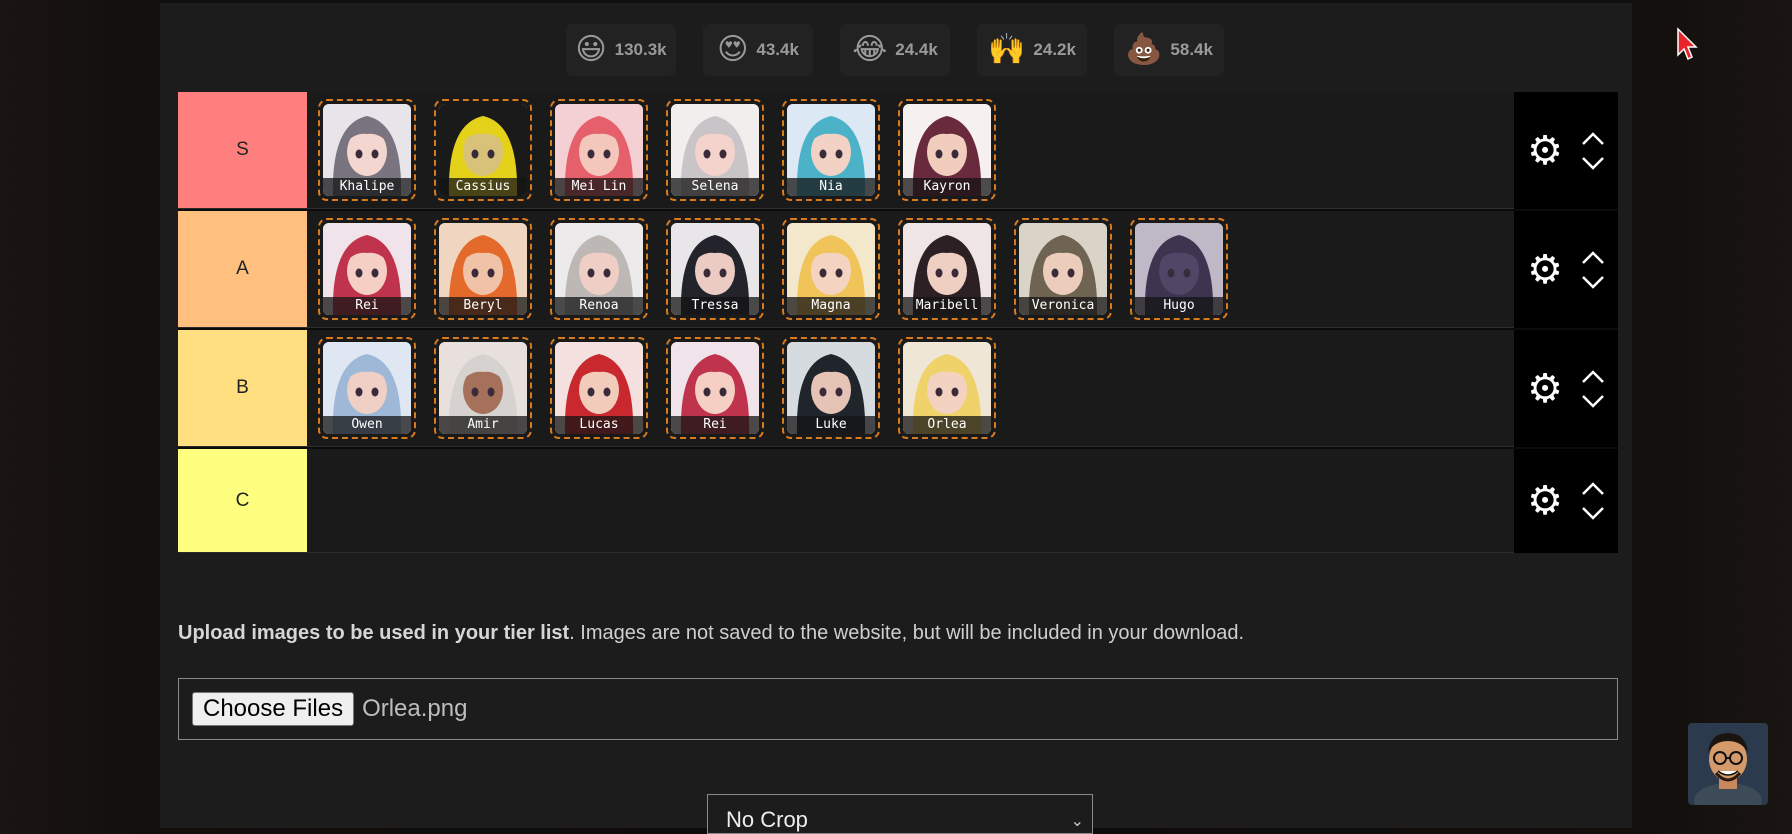  I want to click on reaction-count: 130.3k, so click(640, 49).